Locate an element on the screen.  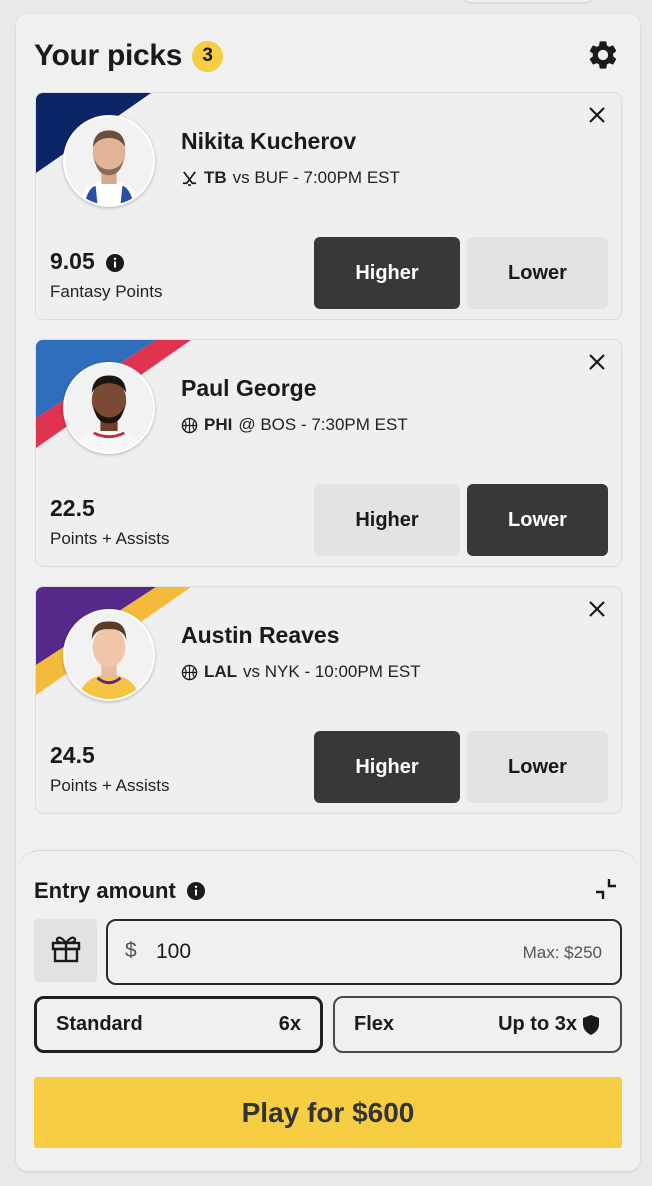
player-name: Paul George is located at coordinates (249, 388).